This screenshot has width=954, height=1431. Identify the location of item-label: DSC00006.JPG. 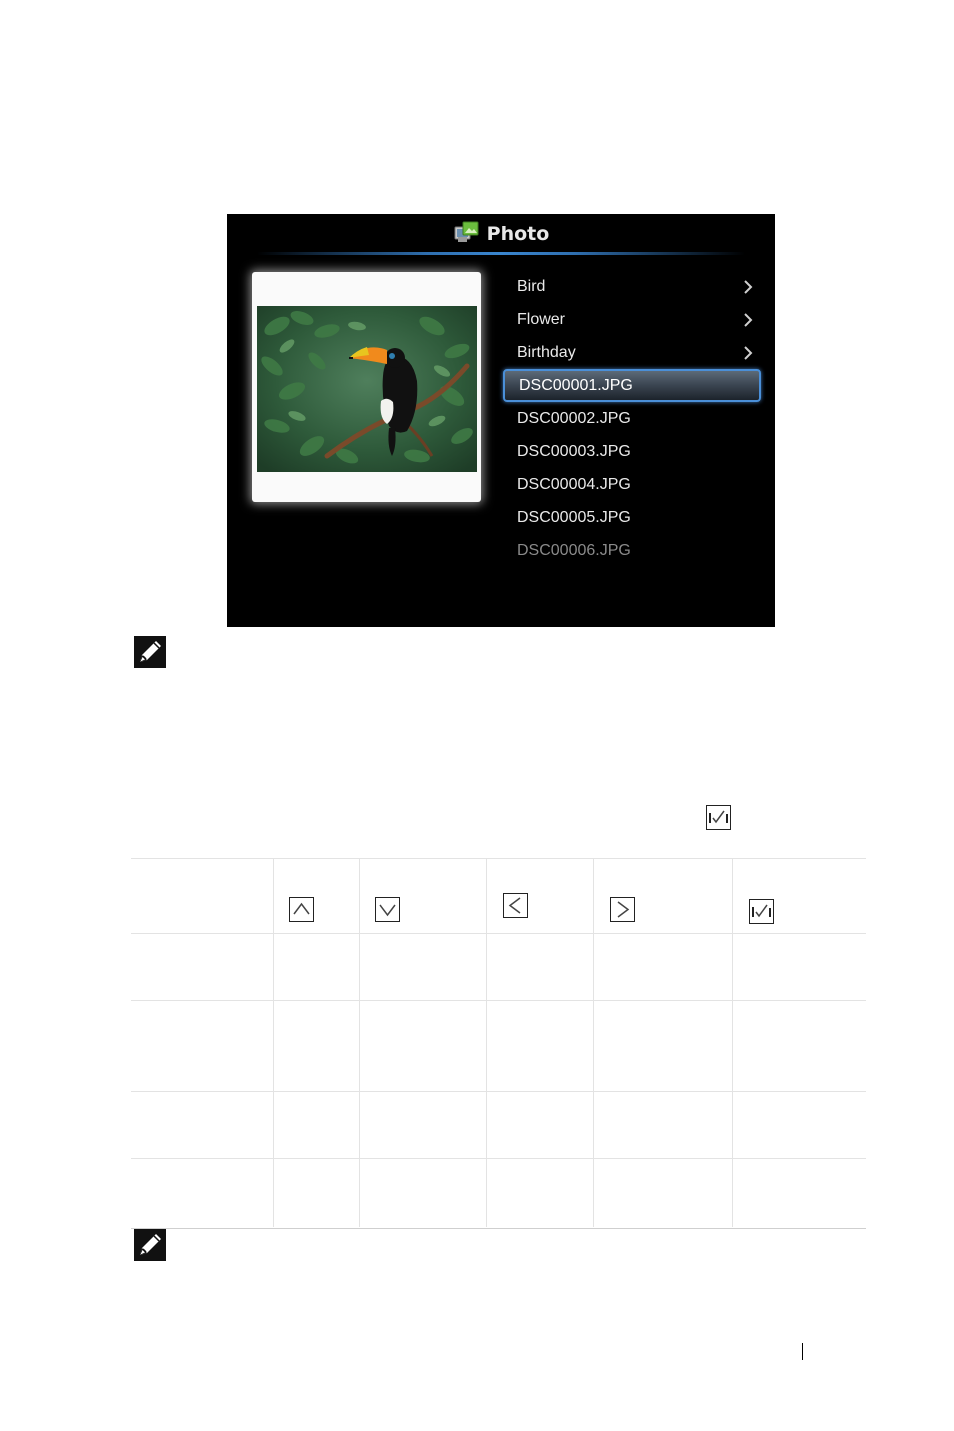
(574, 550).